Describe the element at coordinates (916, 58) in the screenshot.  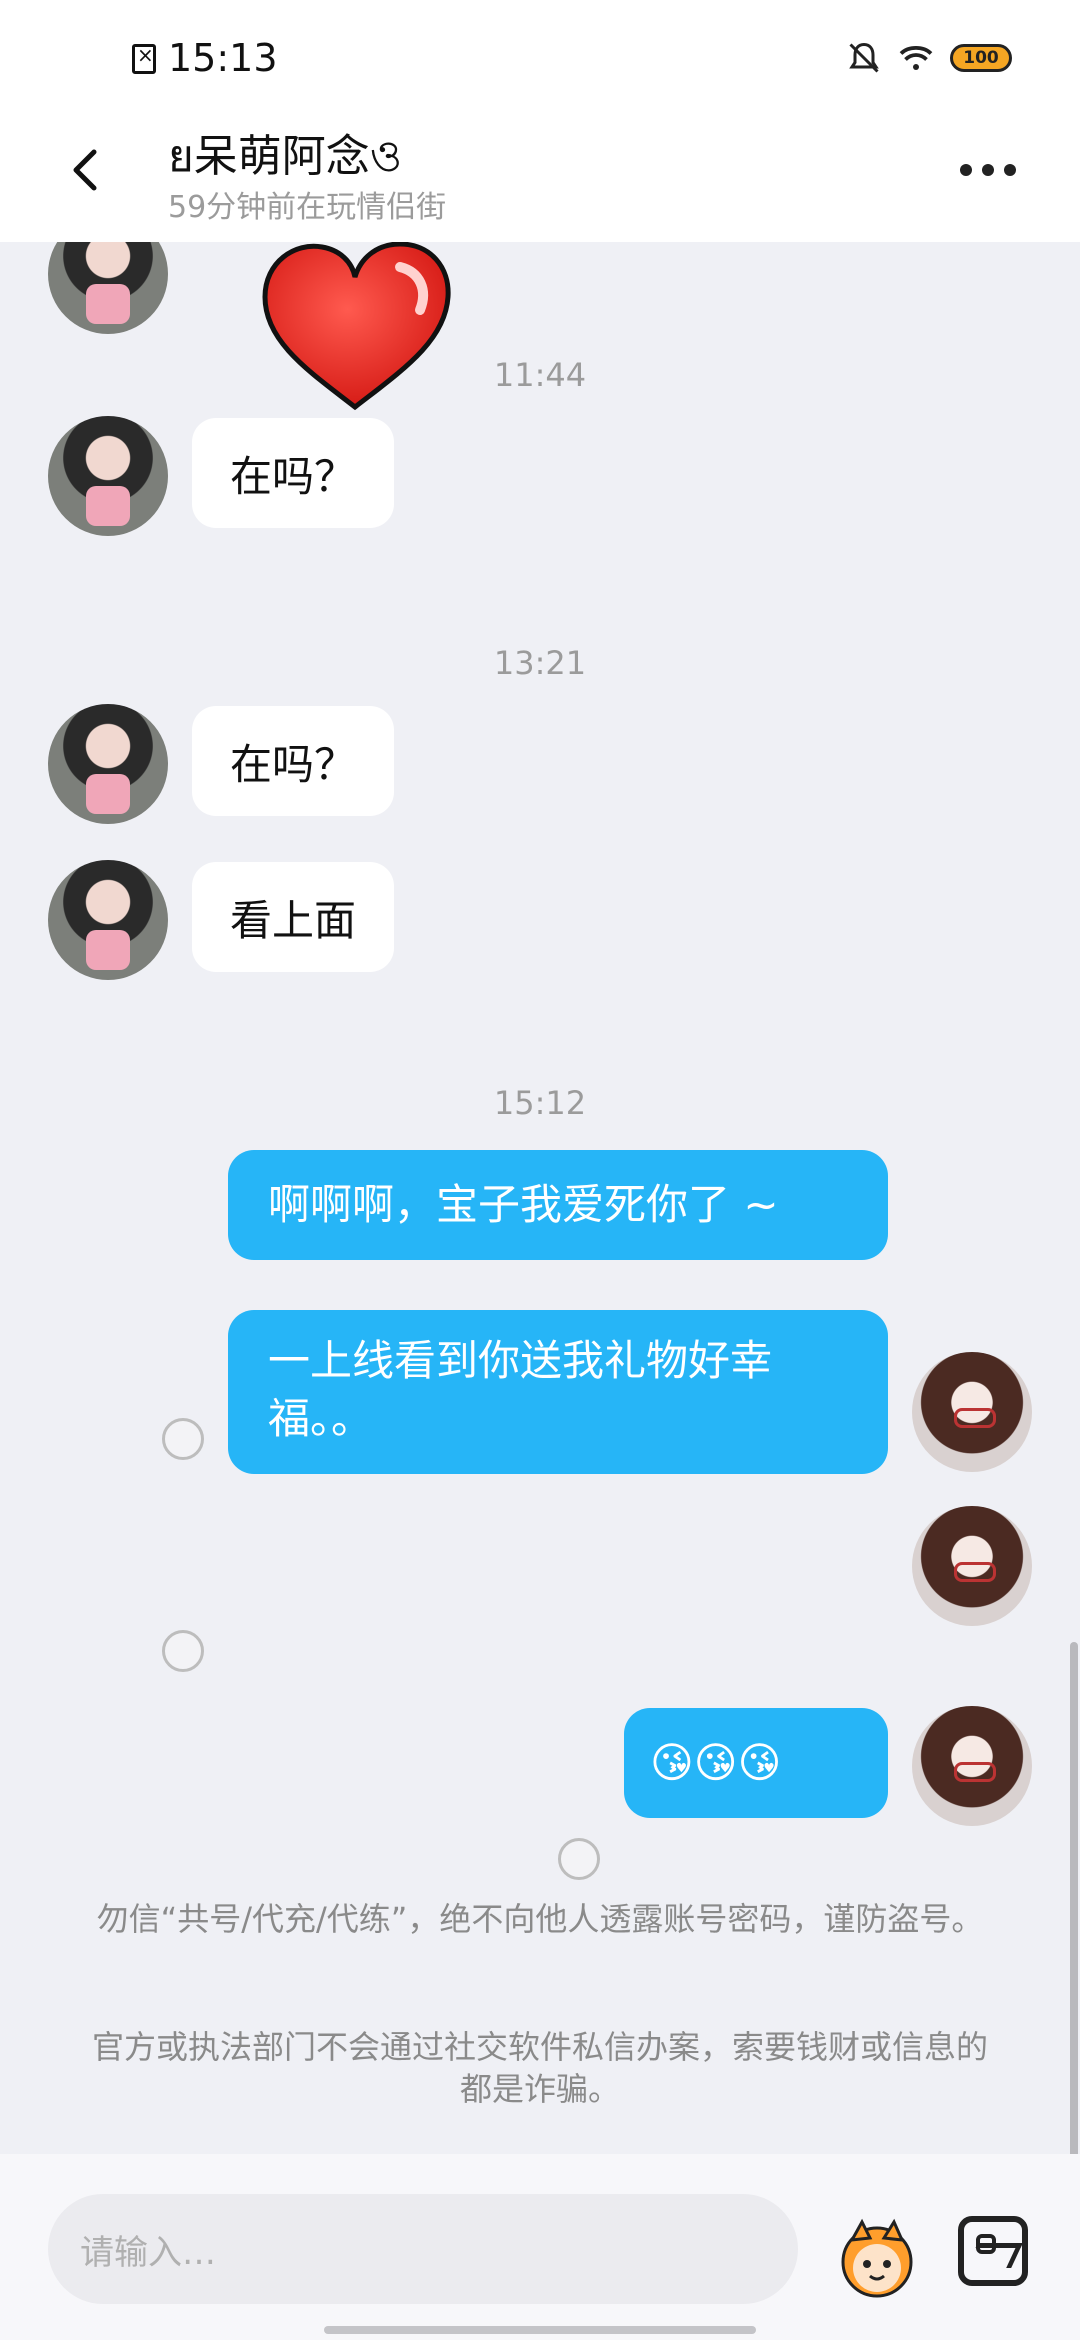
I see `wifi-icon` at that location.